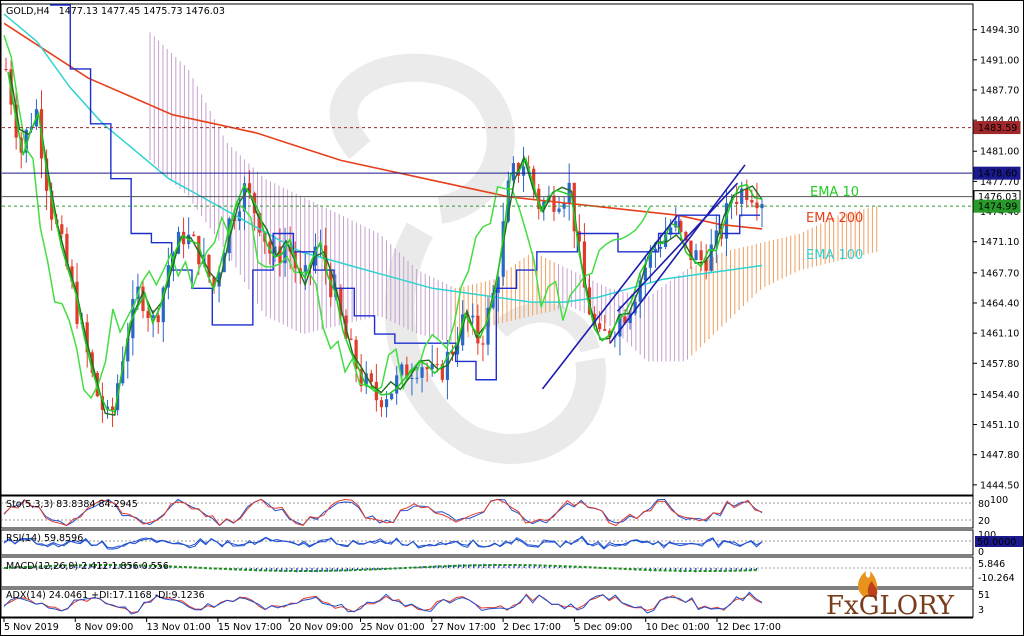 This screenshot has width=1024, height=636. Describe the element at coordinates (28, 11) in the screenshot. I see `symbol-text: GOLD,H4` at that location.